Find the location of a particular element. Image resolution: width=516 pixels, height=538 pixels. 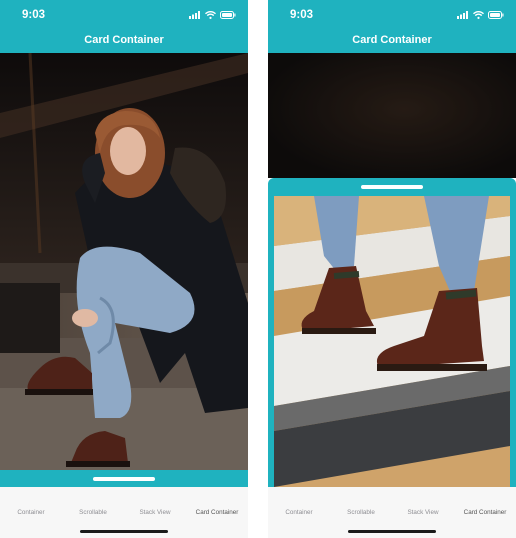

dimmed-photo is located at coordinates (392, 115).